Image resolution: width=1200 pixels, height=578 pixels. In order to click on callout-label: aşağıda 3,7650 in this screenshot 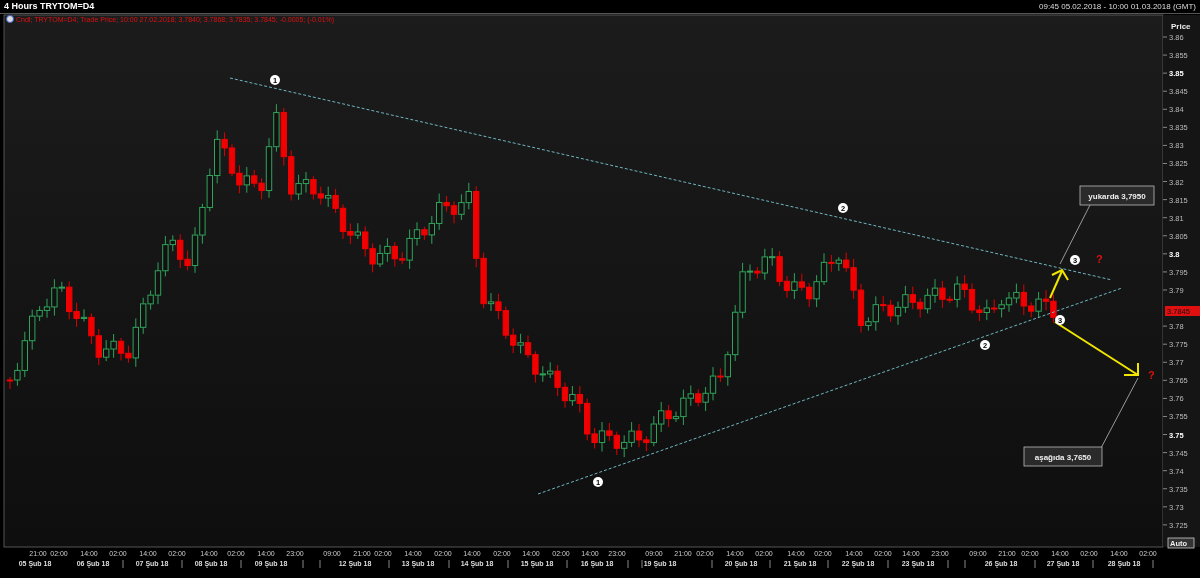, I will do `click(1063, 456)`.